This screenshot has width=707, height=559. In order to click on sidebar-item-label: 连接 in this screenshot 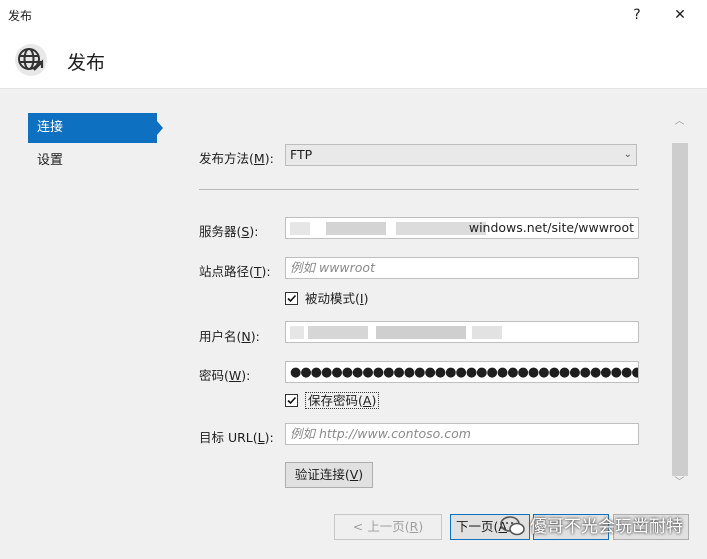, I will do `click(50, 127)`.